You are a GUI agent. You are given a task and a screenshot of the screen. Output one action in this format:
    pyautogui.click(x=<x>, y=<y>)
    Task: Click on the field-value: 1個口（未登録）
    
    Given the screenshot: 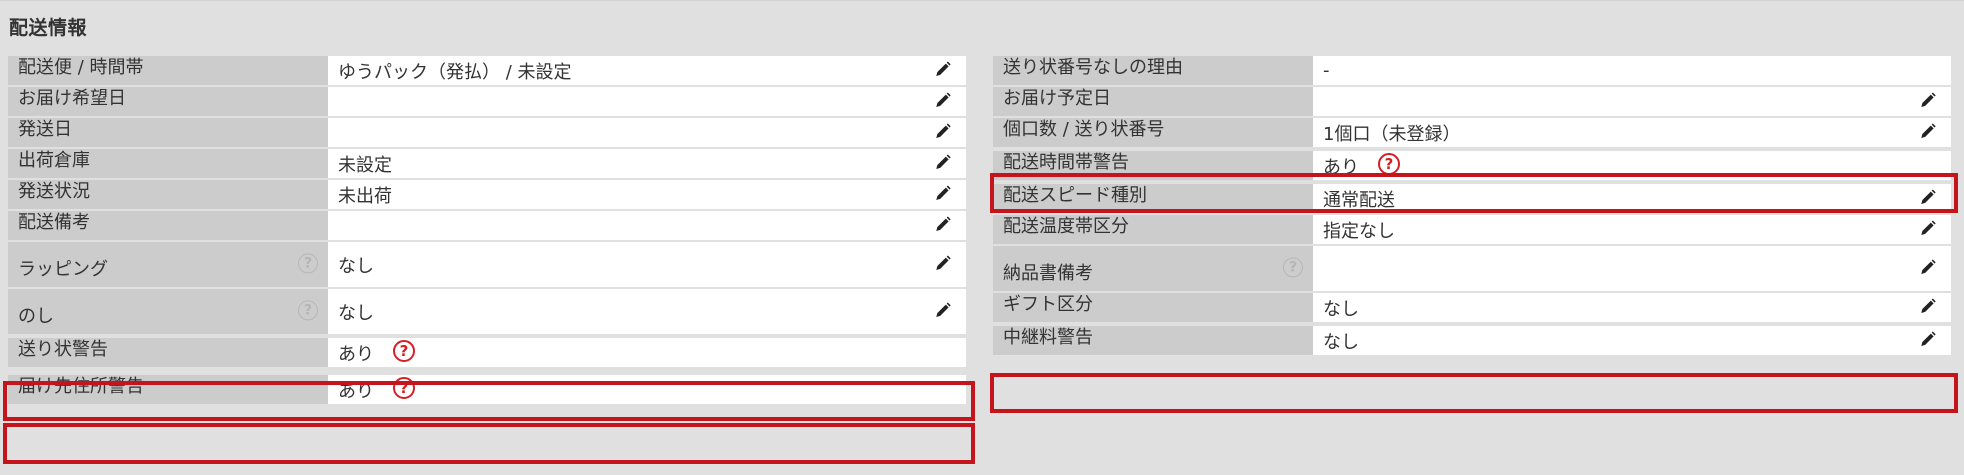 What is the action you would take?
    pyautogui.click(x=1632, y=132)
    